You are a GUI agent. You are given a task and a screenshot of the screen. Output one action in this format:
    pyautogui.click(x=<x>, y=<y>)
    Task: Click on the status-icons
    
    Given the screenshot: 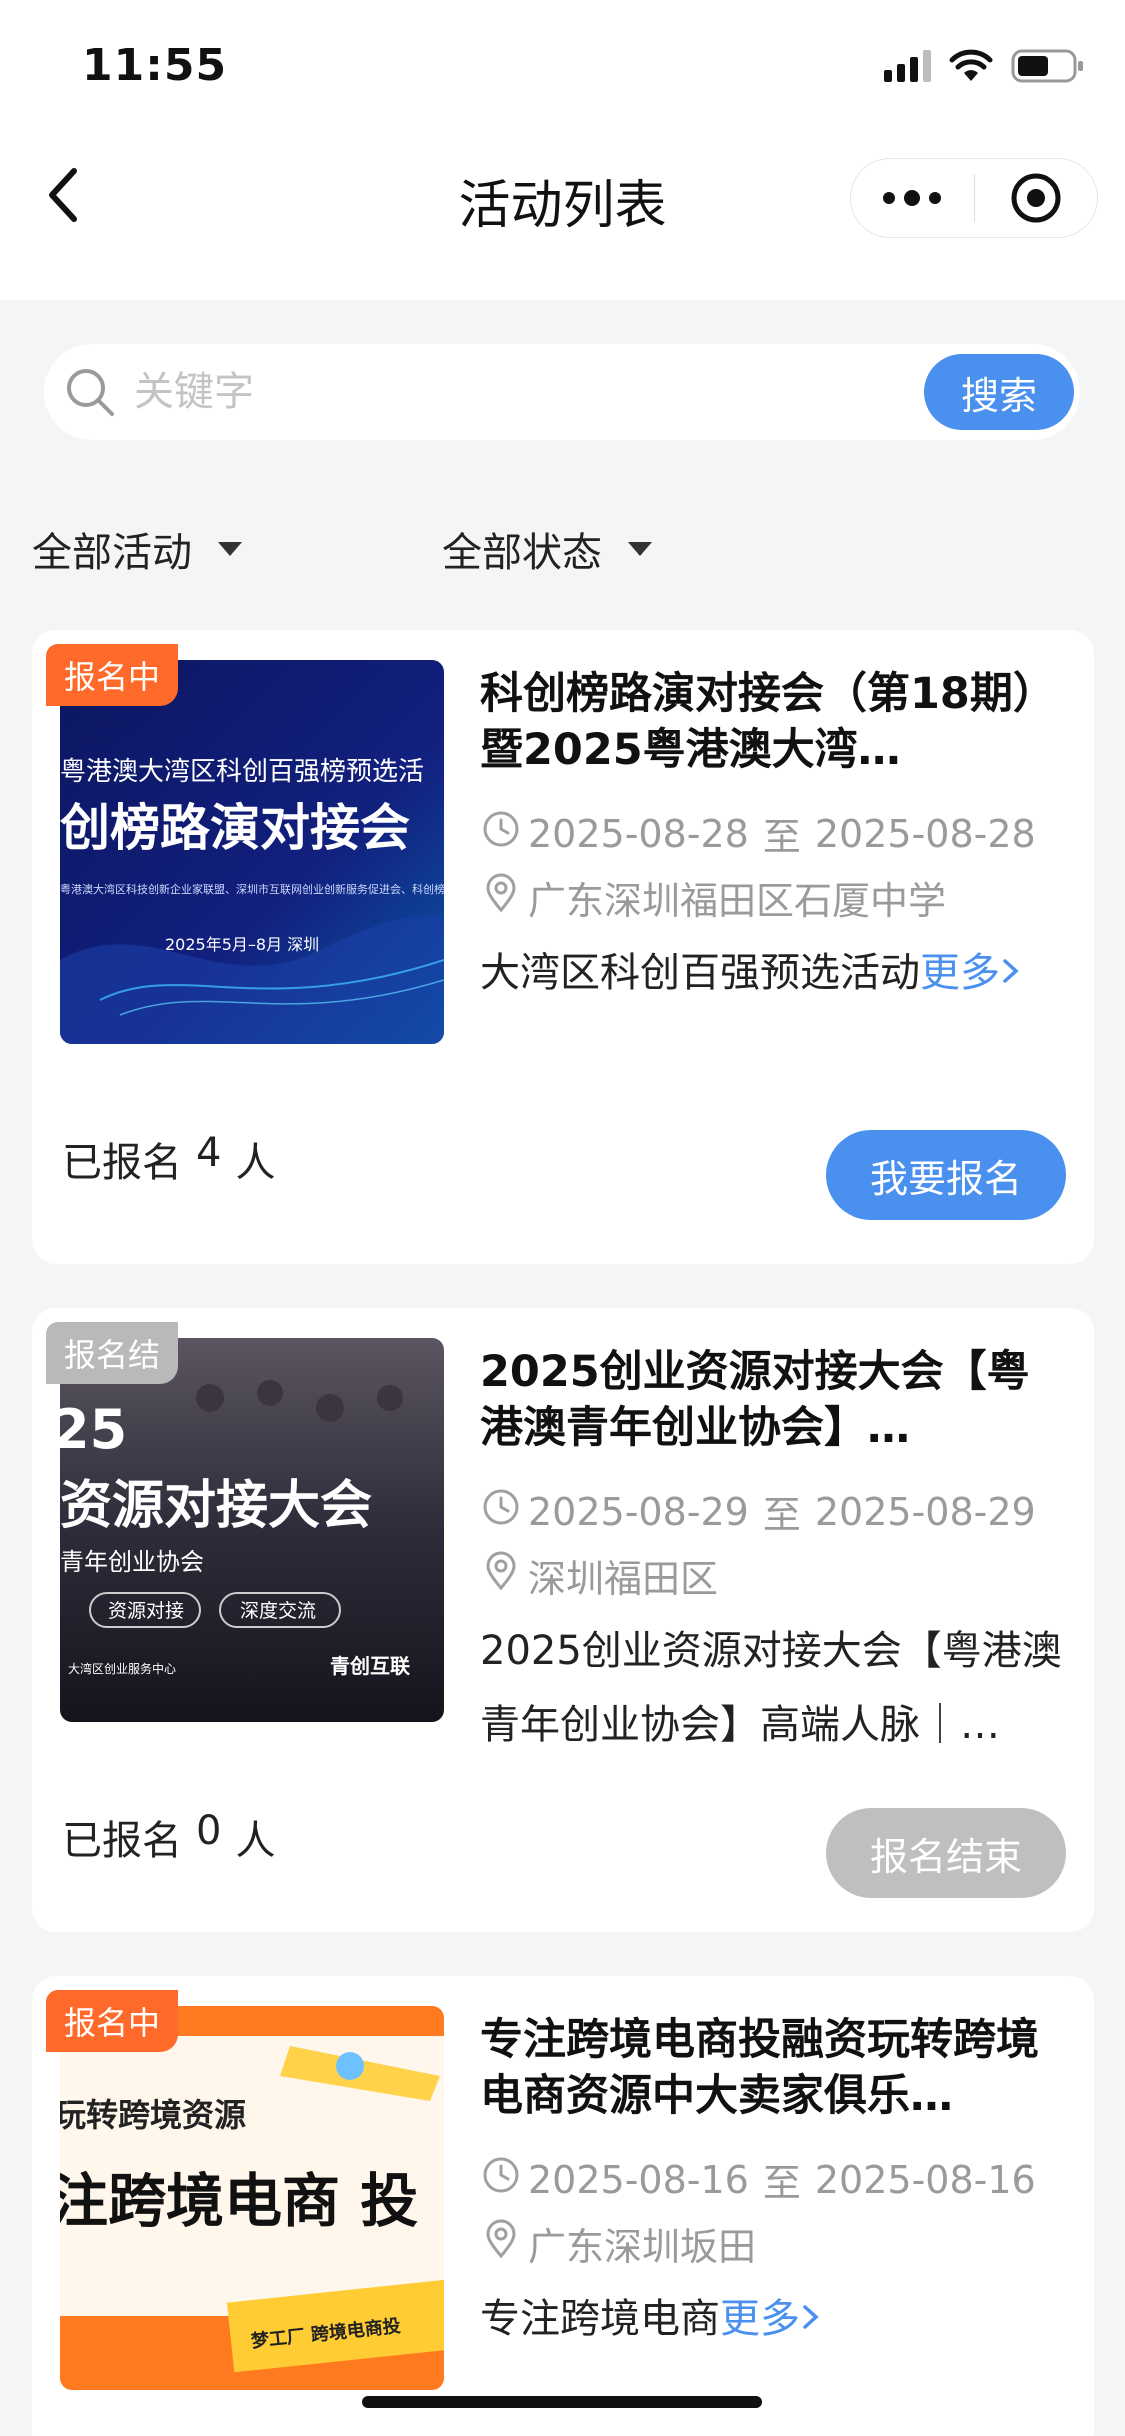 What is the action you would take?
    pyautogui.click(x=984, y=66)
    